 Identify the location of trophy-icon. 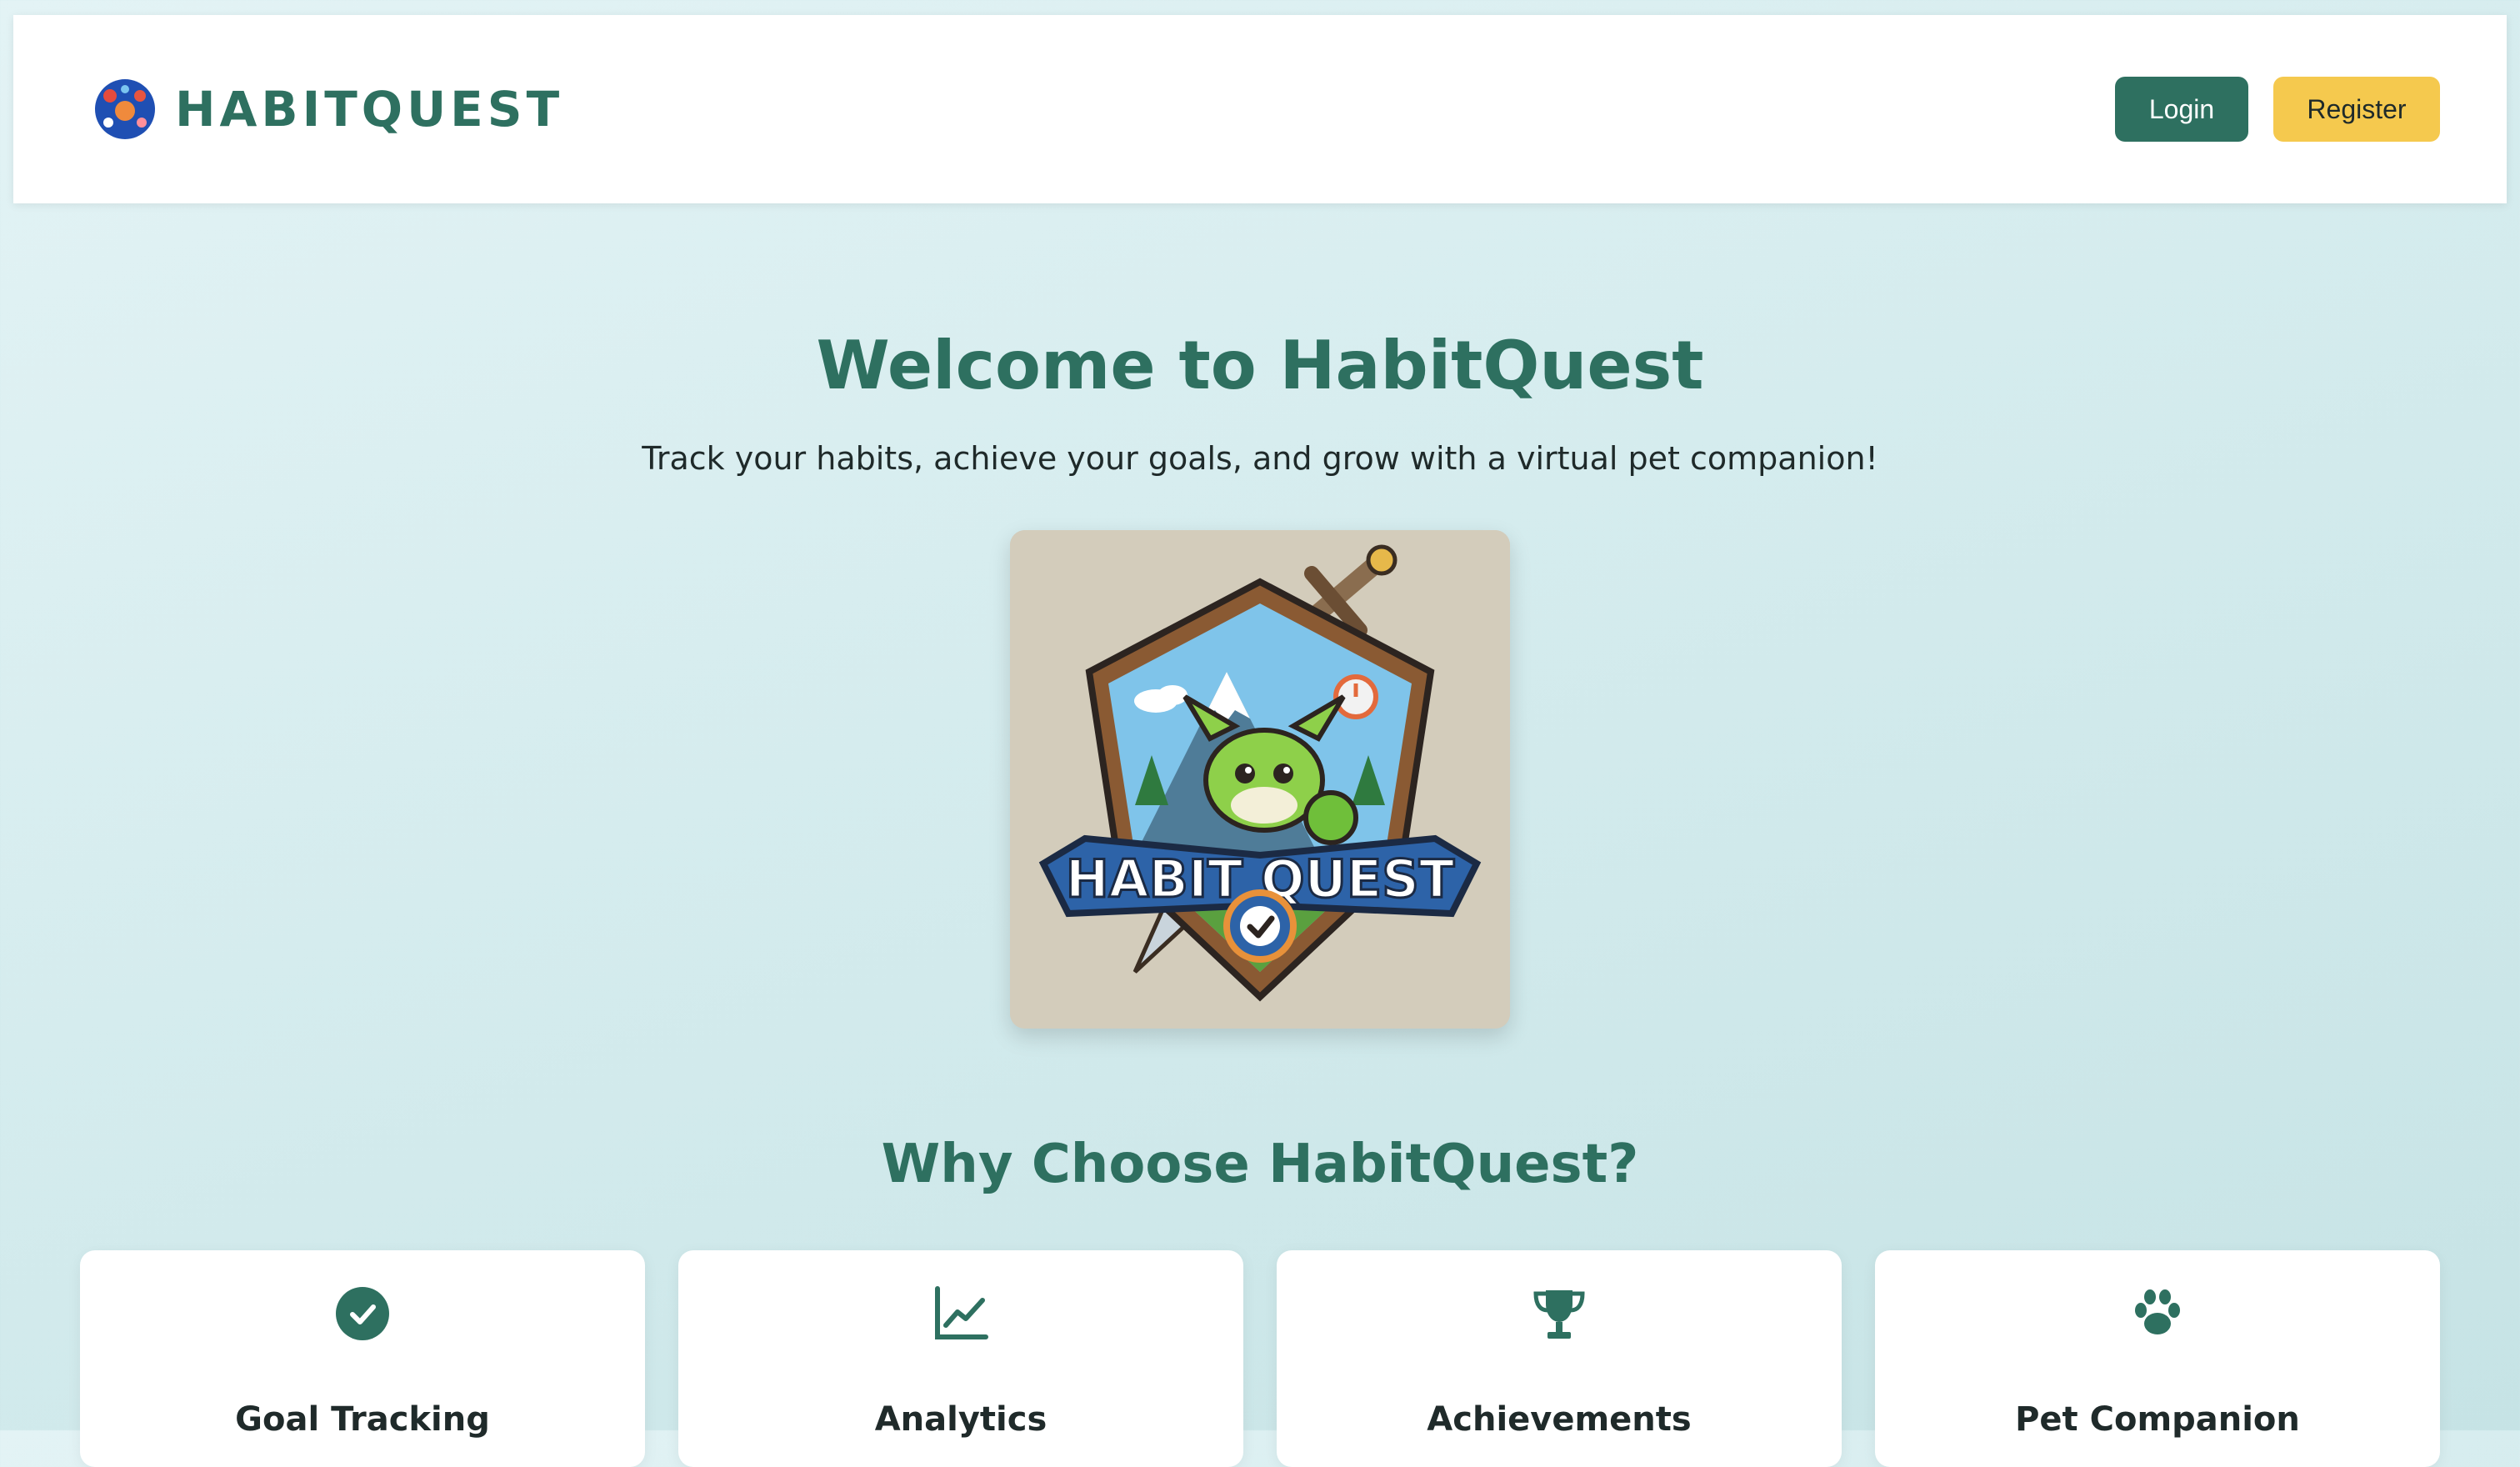
(1559, 1314).